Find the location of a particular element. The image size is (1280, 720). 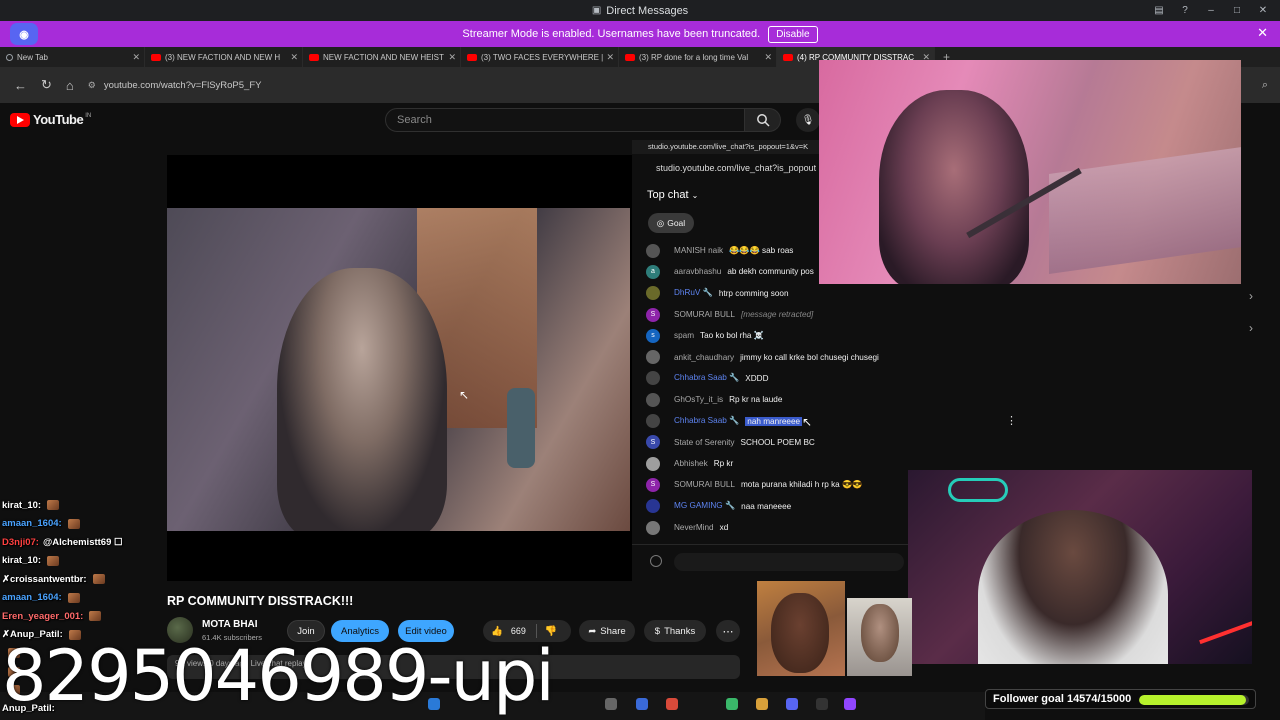

top-chat-dropdown: Top chat ⌄ is located at coordinates (672, 195).